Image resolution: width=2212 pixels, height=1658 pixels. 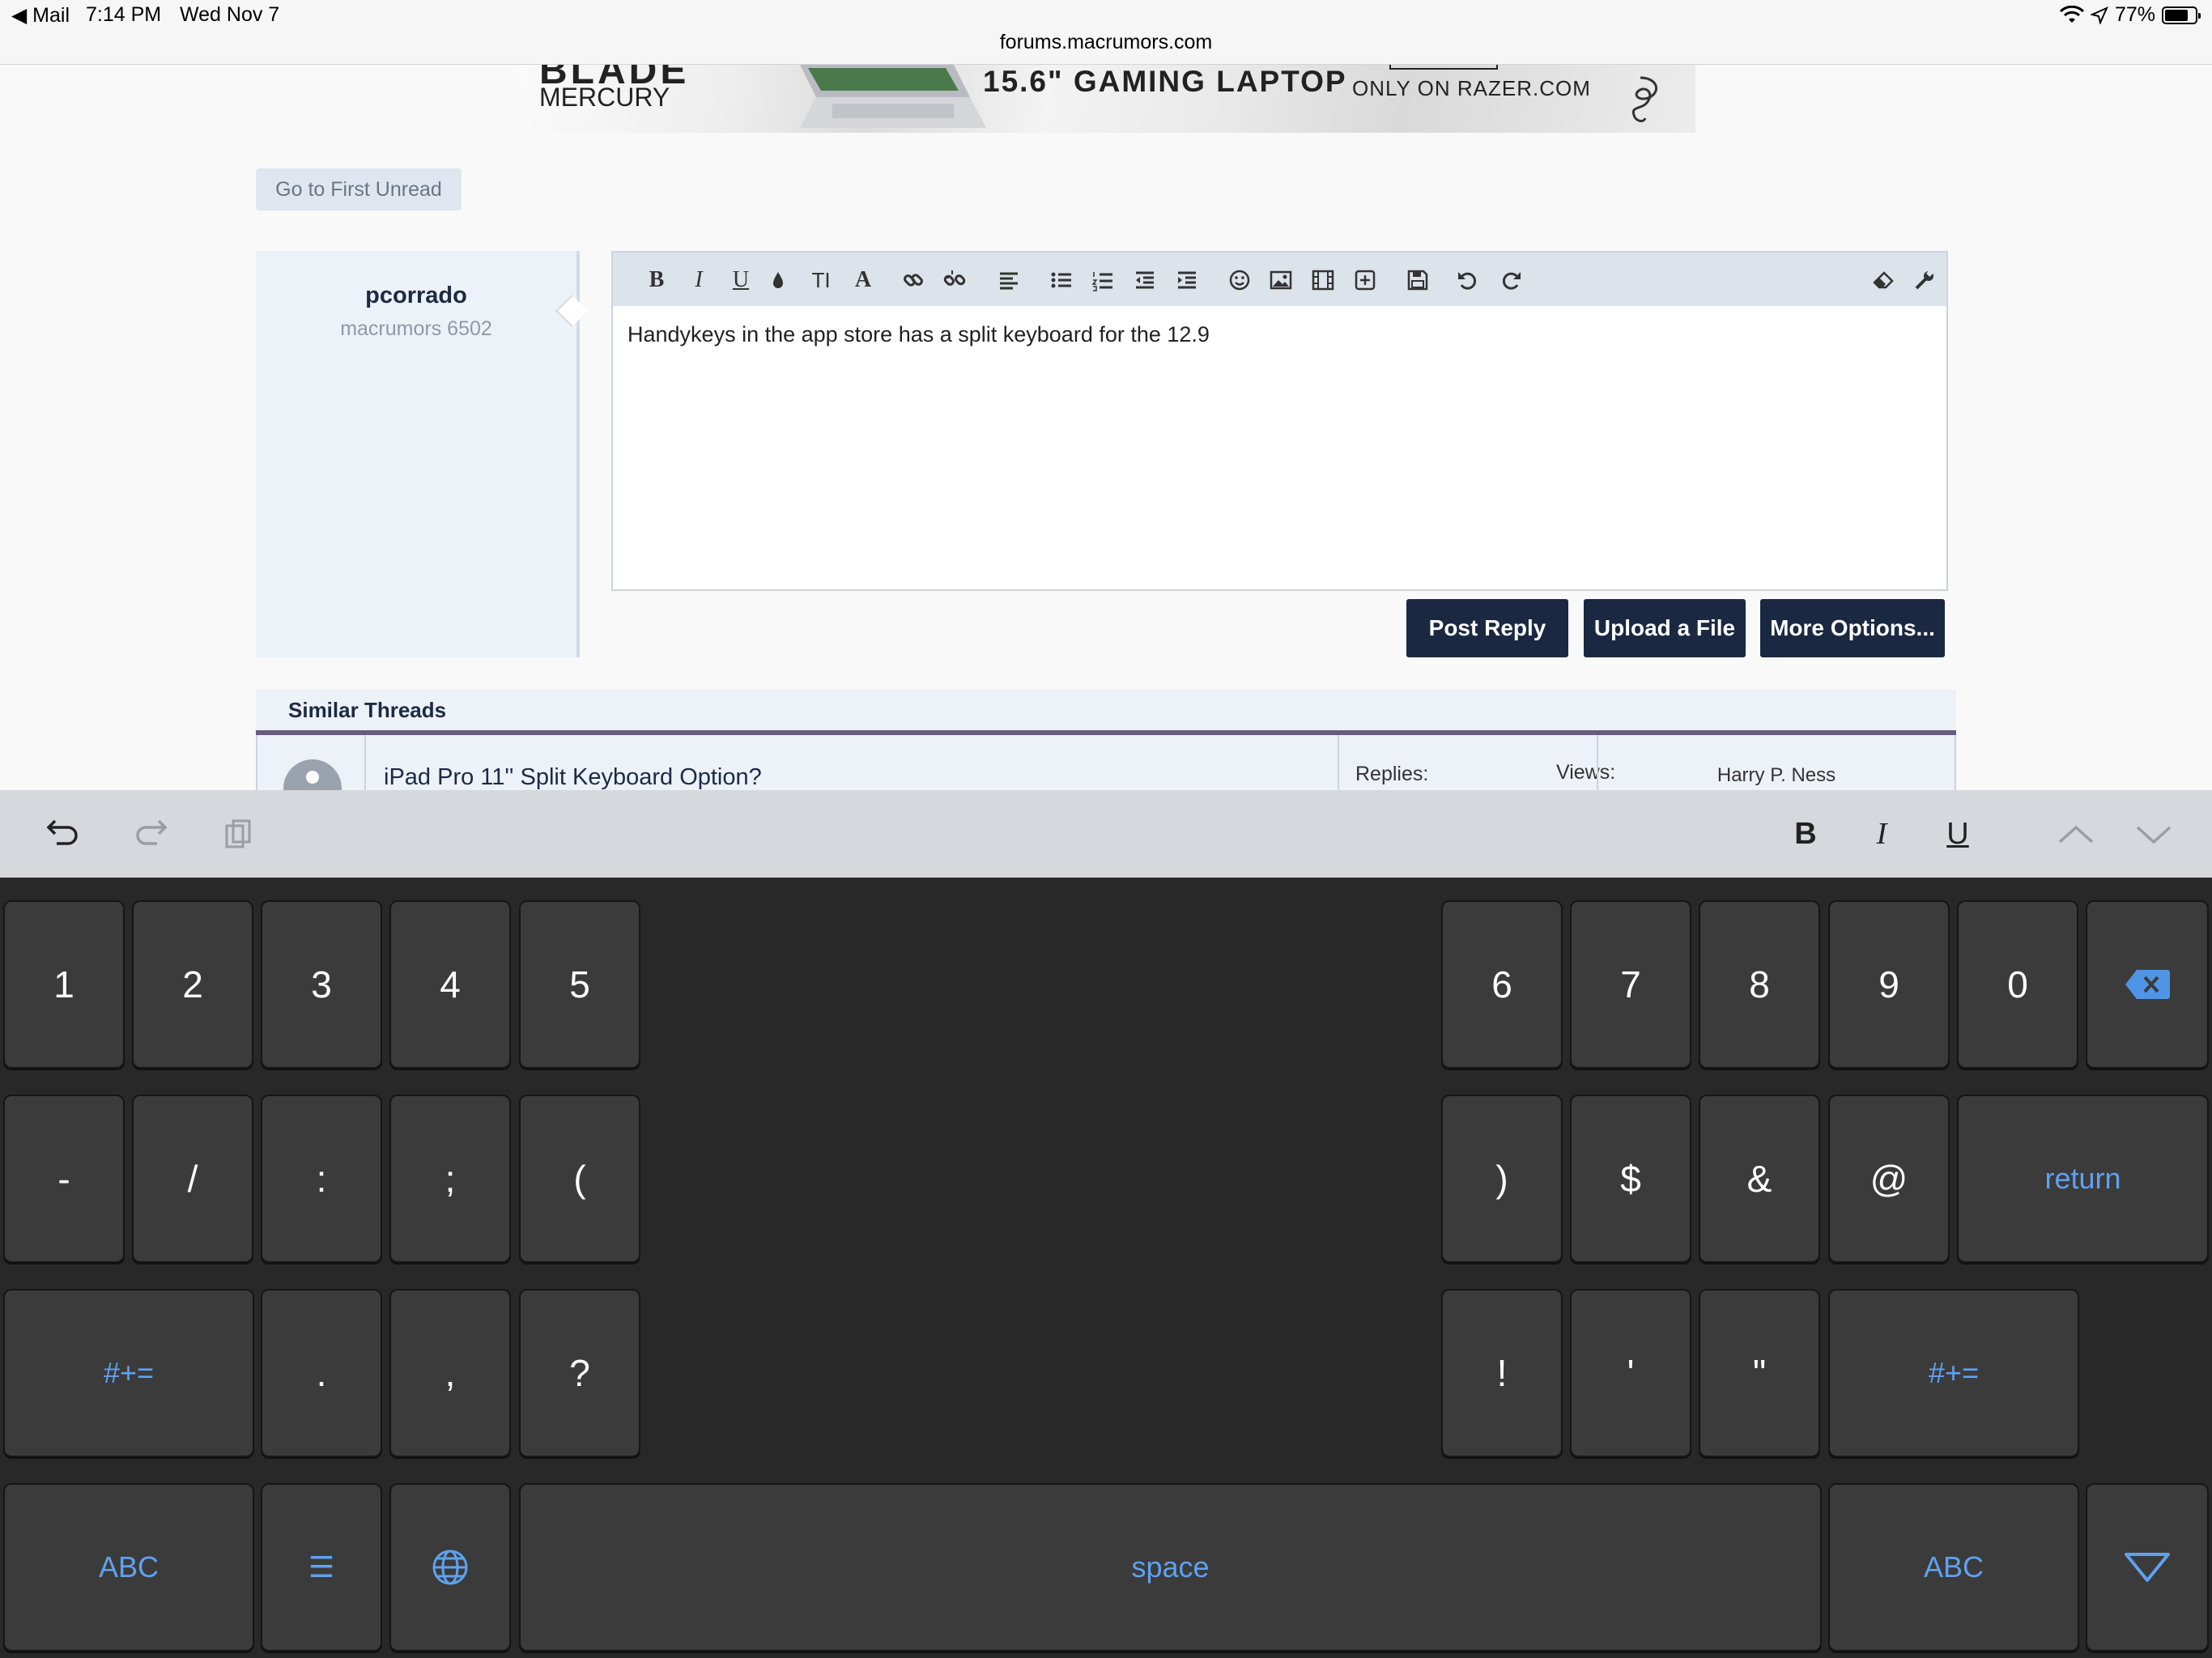 I want to click on font-icon: A, so click(x=863, y=280).